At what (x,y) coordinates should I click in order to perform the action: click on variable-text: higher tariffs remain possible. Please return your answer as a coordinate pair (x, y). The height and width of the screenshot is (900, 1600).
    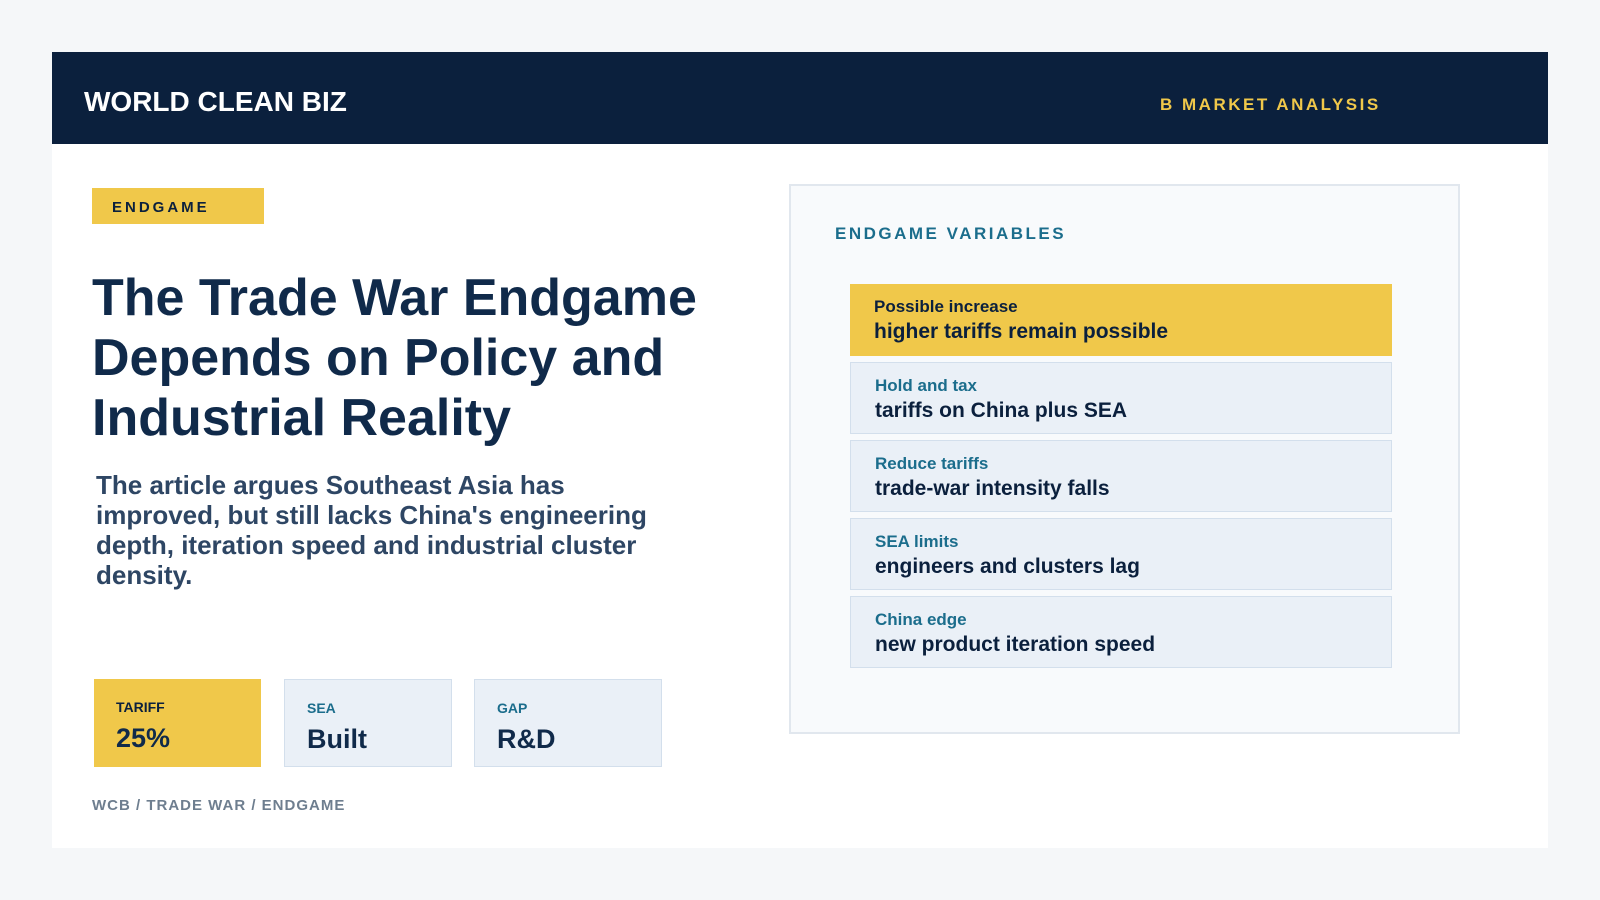
    Looking at the image, I should click on (1021, 331).